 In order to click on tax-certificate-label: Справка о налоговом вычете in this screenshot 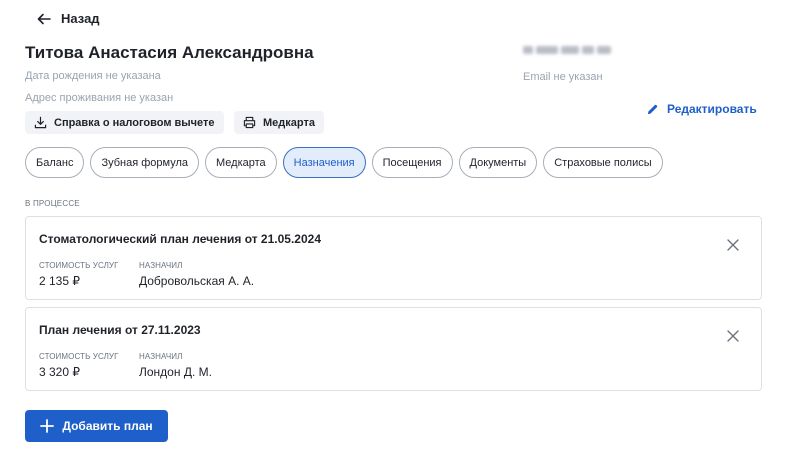, I will do `click(134, 122)`.